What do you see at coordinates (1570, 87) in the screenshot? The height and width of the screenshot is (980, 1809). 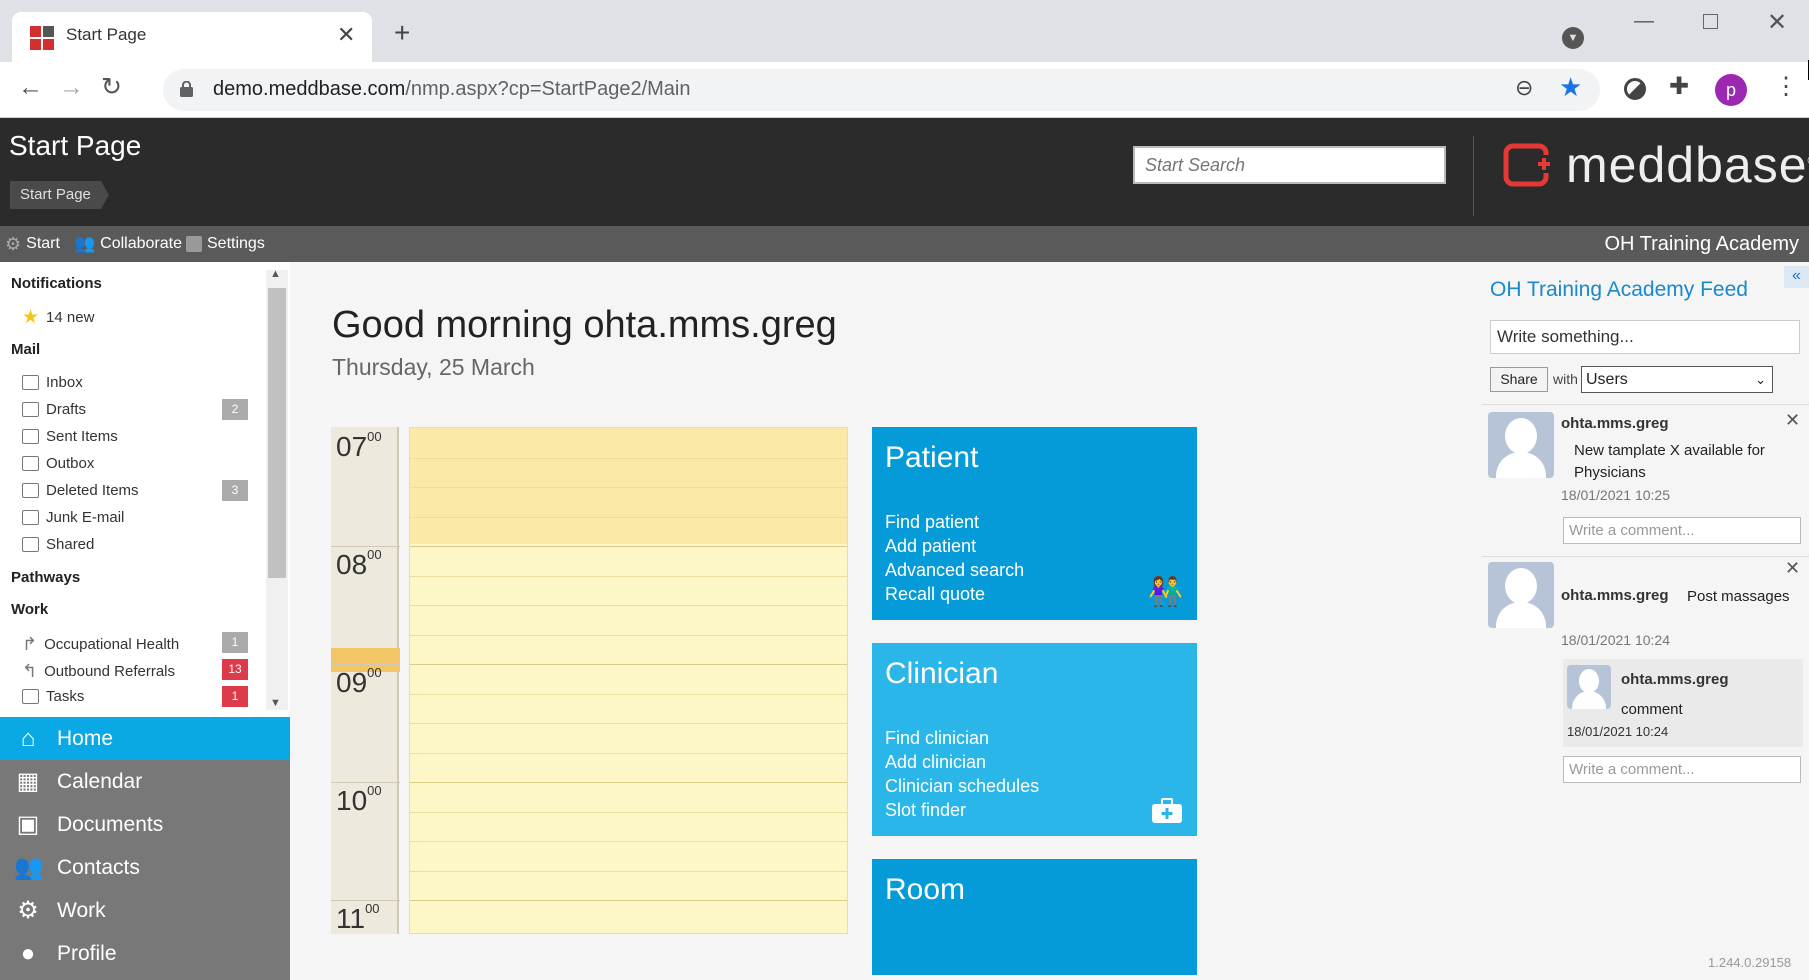 I see `bookmark-star-icon: ★` at bounding box center [1570, 87].